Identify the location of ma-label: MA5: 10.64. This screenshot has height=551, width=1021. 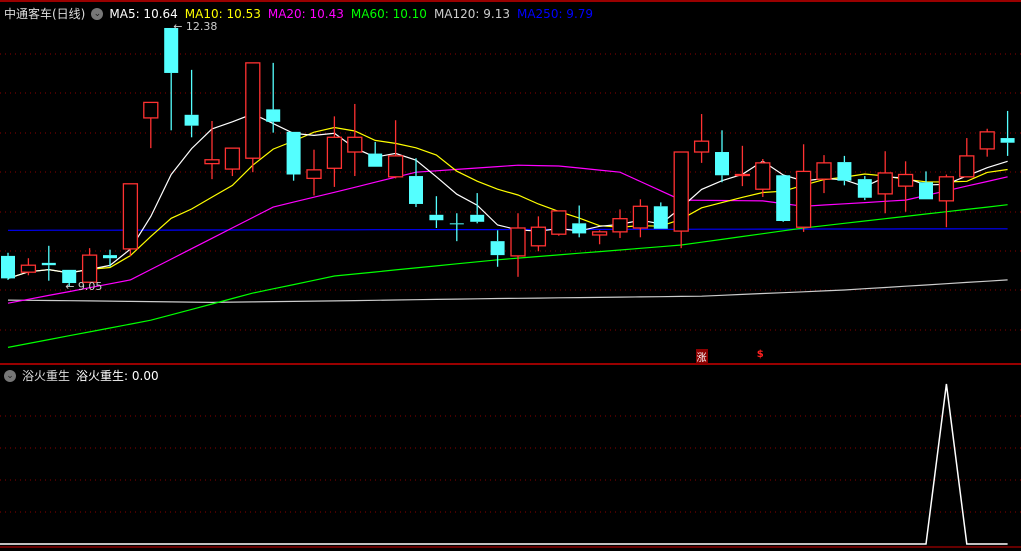
(143, 13).